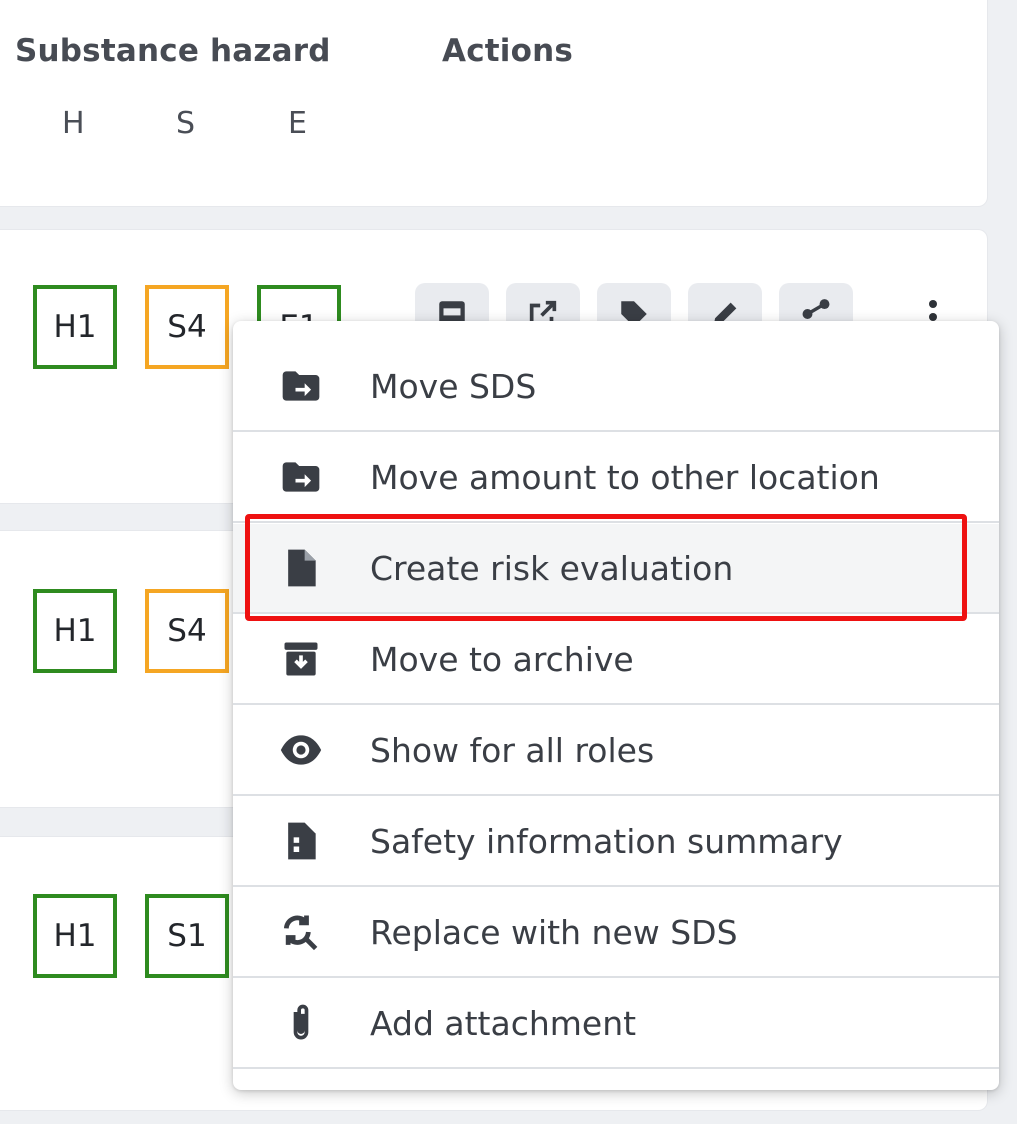  What do you see at coordinates (606, 567) in the screenshot?
I see `highlight-annotation` at bounding box center [606, 567].